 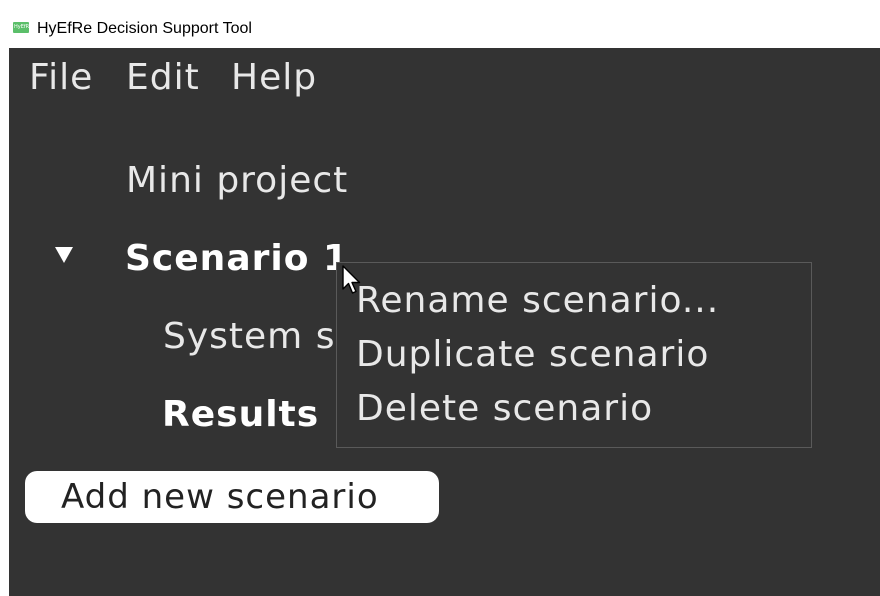 What do you see at coordinates (532, 355) in the screenshot?
I see `menu-item-duplicate-scenario: Duplicate scenario` at bounding box center [532, 355].